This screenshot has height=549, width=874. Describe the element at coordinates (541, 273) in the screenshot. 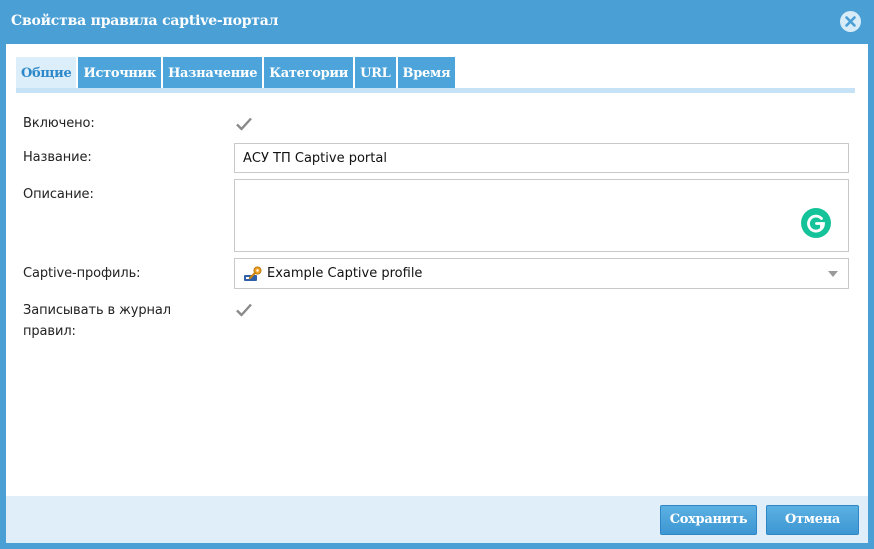

I see `captive-profile-select: Example Captive profile` at that location.